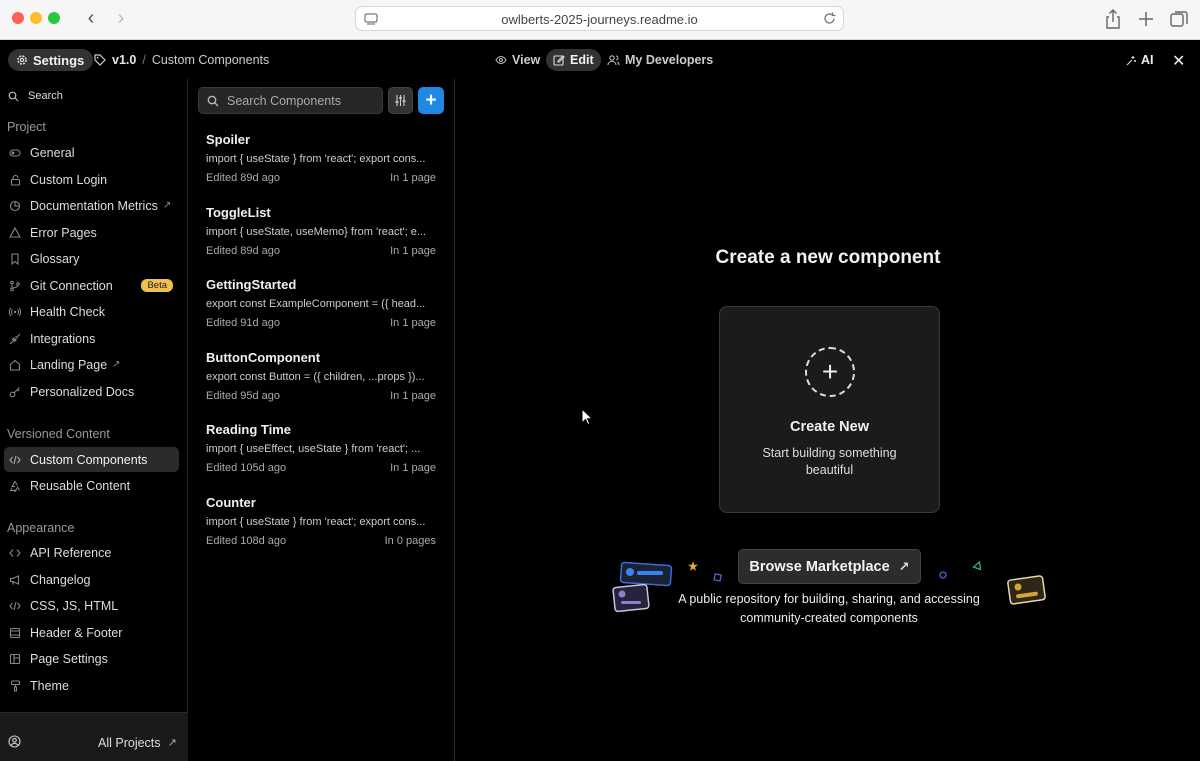  Describe the element at coordinates (18, 18) in the screenshot. I see `close-window-button` at that location.